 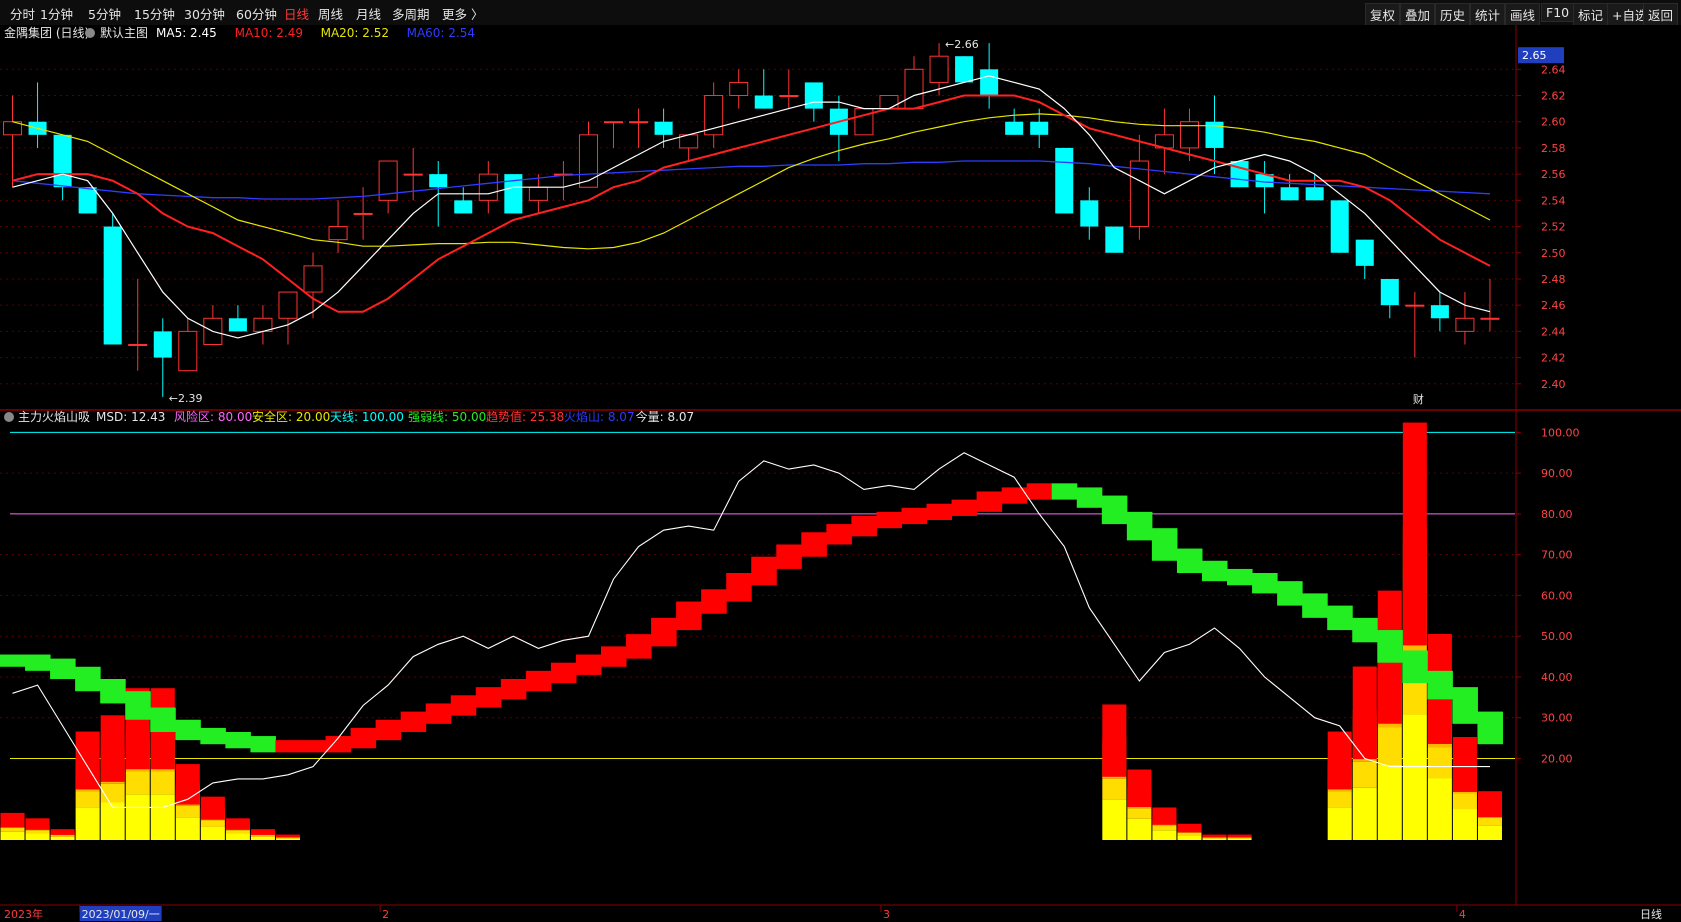 I want to click on period-tab: 5分钟, so click(x=104, y=13).